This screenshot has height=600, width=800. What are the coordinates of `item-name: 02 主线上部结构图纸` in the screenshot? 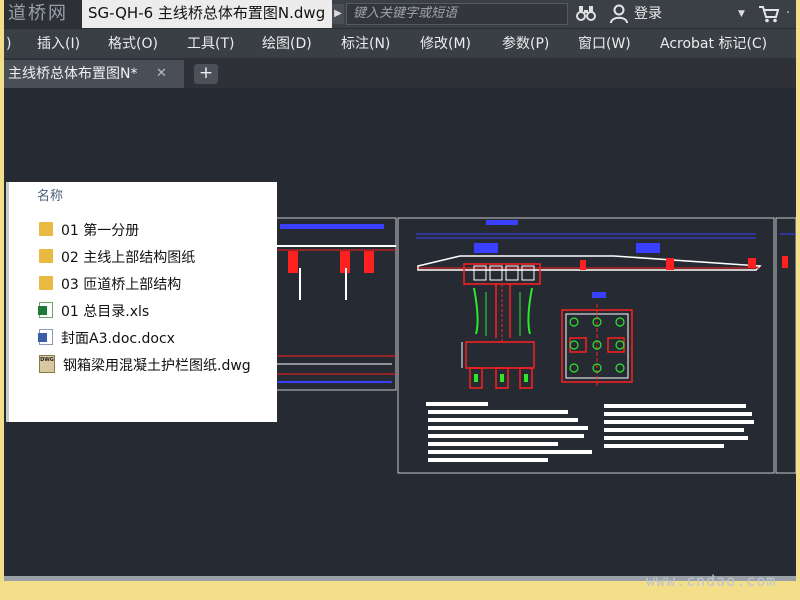 It's located at (128, 258).